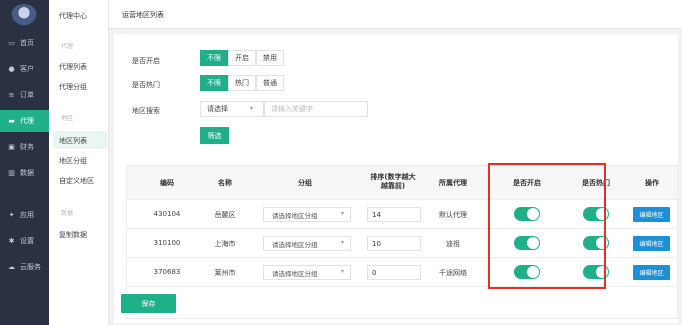 This screenshot has width=682, height=325. What do you see at coordinates (394, 243) in the screenshot?
I see `sort-input: 10` at bounding box center [394, 243].